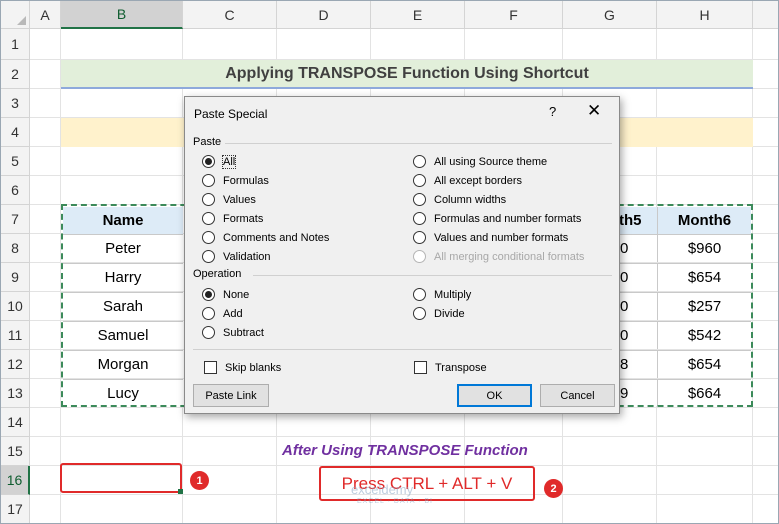 The height and width of the screenshot is (524, 779). I want to click on paste-option-comments-notes-label: Comments and Notes, so click(276, 237).